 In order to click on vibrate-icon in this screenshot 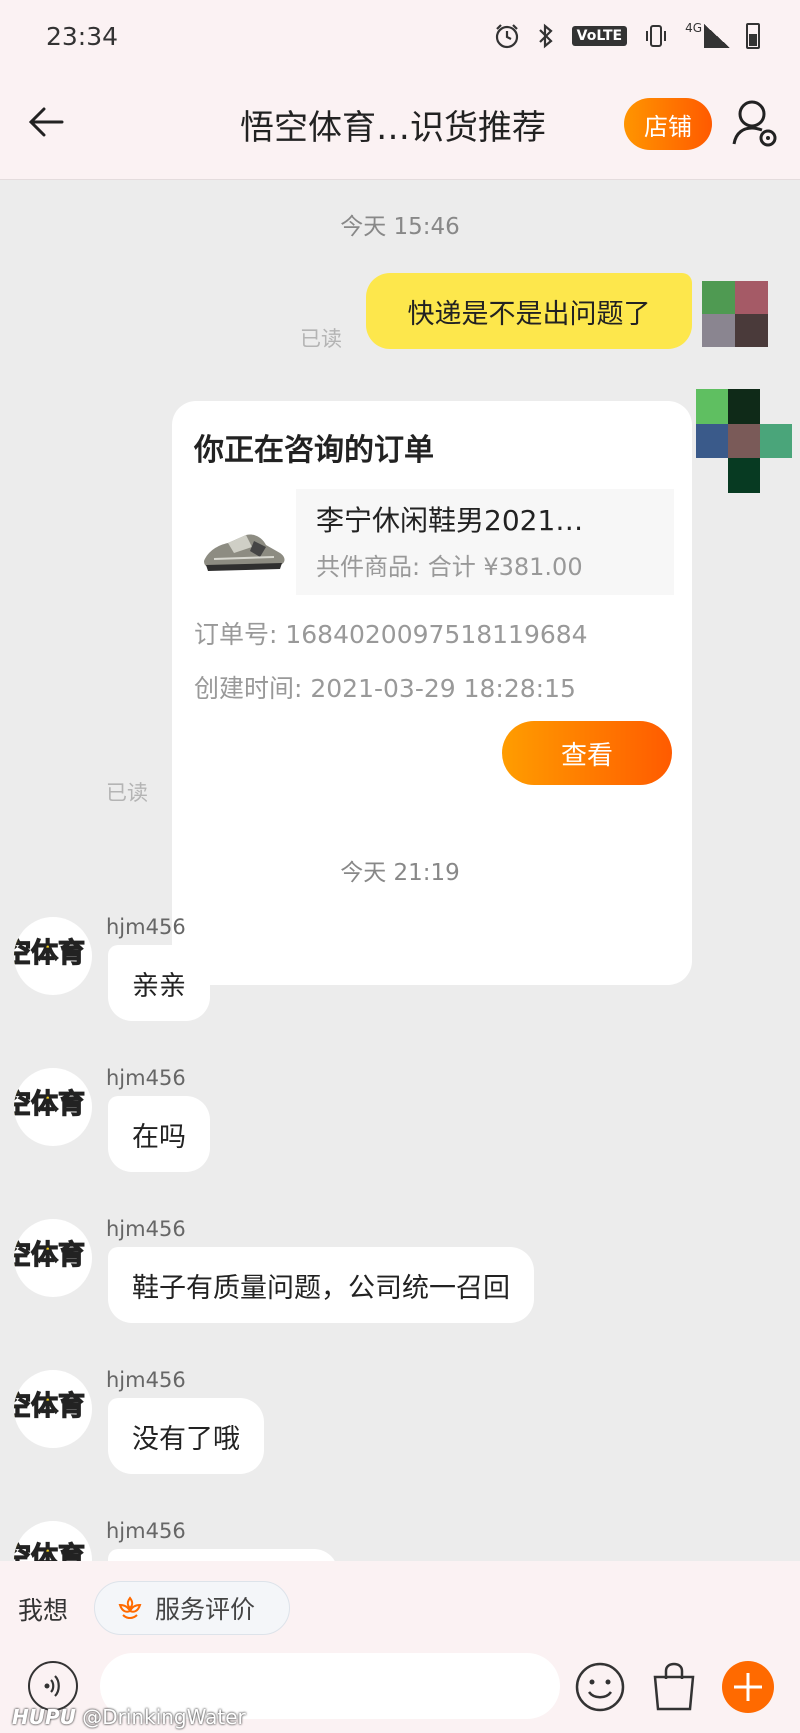, I will do `click(656, 36)`.